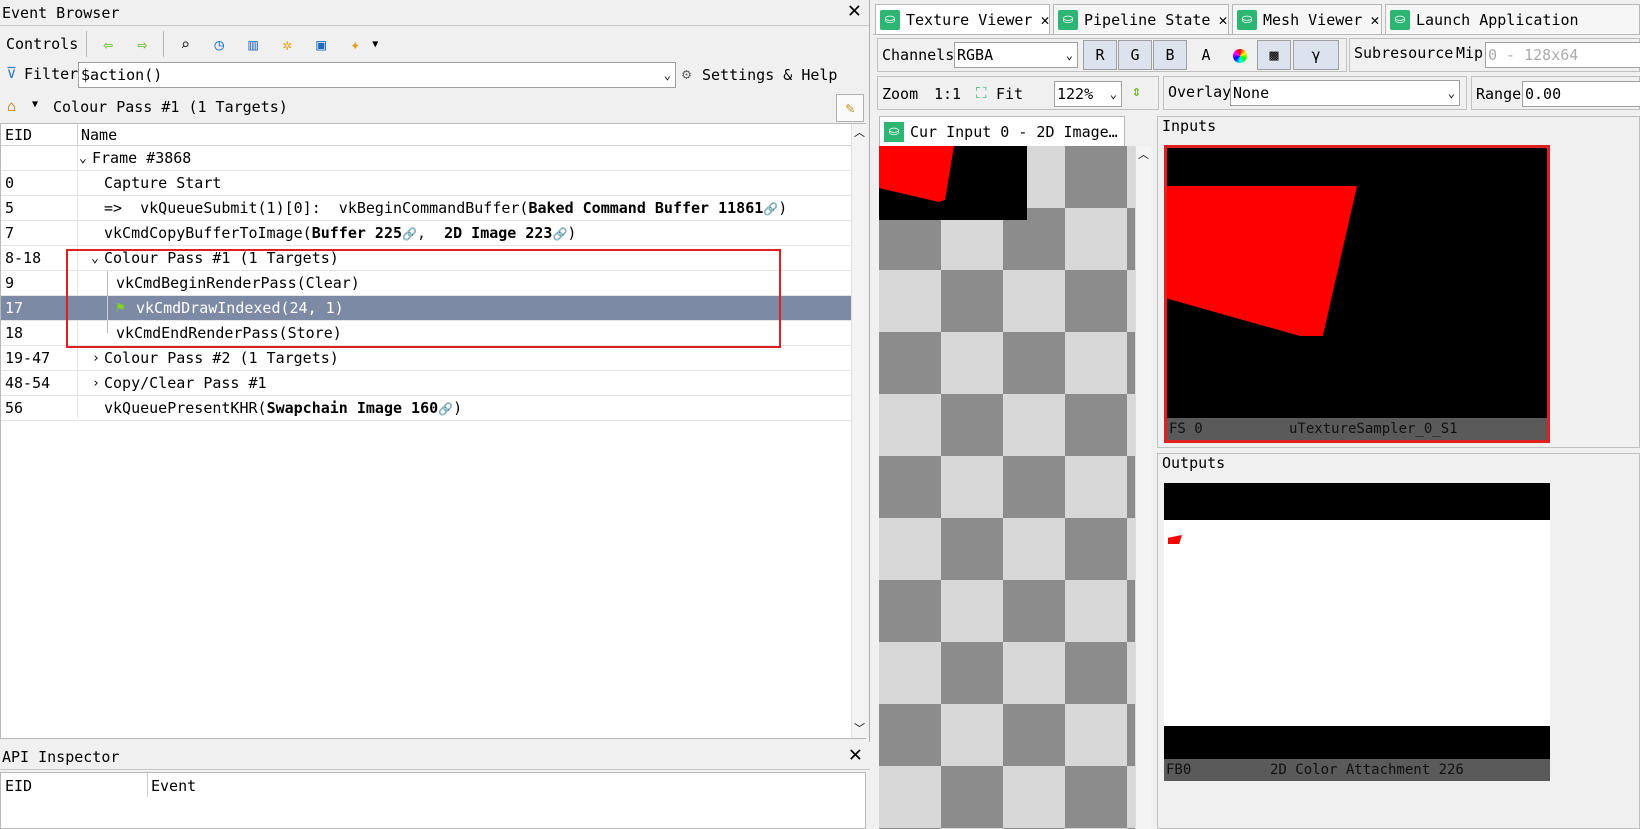 This screenshot has height=829, width=1640. I want to click on range-min-value: 0.00, so click(1543, 94).